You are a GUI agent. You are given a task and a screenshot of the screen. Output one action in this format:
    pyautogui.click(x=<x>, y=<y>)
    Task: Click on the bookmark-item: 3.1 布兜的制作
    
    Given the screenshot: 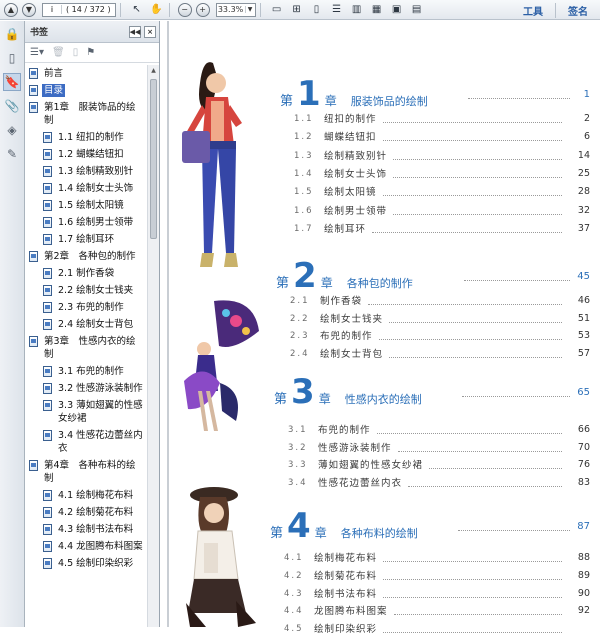 What is the action you would take?
    pyautogui.click(x=86, y=371)
    